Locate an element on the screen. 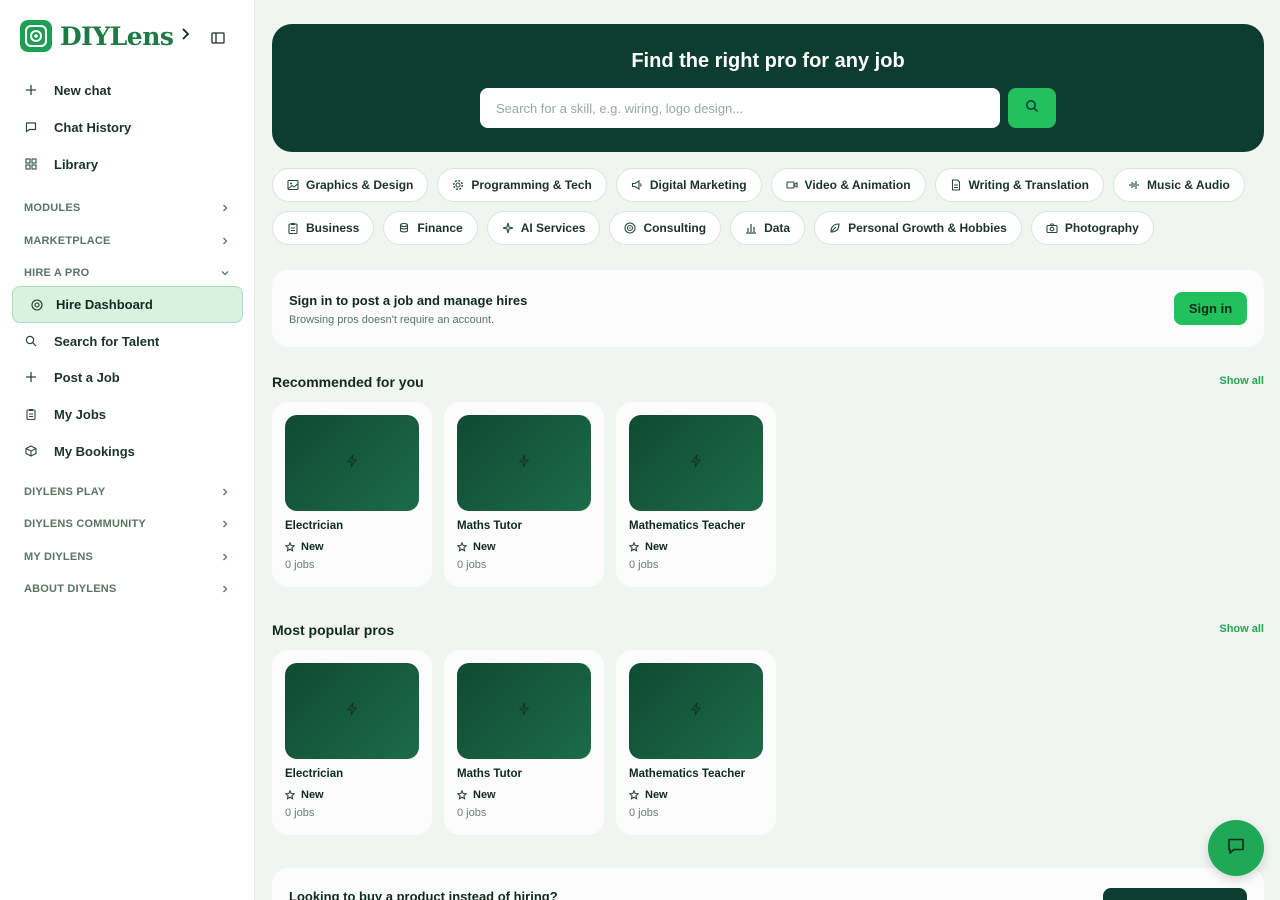  section-about-diylens: ABOUT DIYLENS is located at coordinates (127, 589).